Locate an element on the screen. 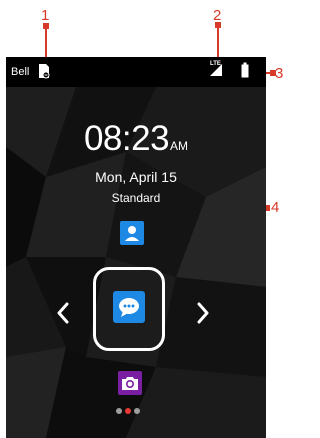 This screenshot has height=438, width=320. battery-icon is located at coordinates (245, 70).